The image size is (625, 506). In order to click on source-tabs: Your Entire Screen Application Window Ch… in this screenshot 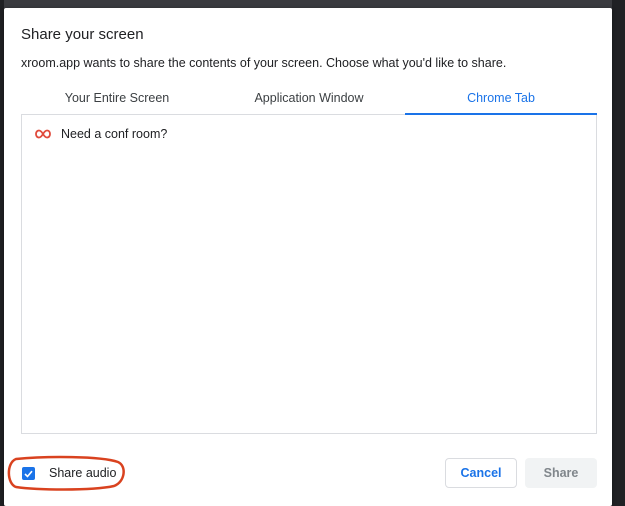, I will do `click(309, 101)`.